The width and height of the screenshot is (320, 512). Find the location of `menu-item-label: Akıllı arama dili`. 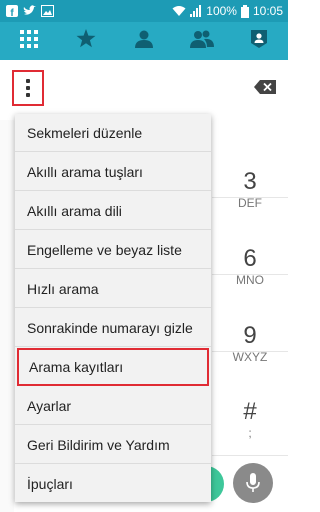

menu-item-label: Akıllı arama dili is located at coordinates (74, 210).